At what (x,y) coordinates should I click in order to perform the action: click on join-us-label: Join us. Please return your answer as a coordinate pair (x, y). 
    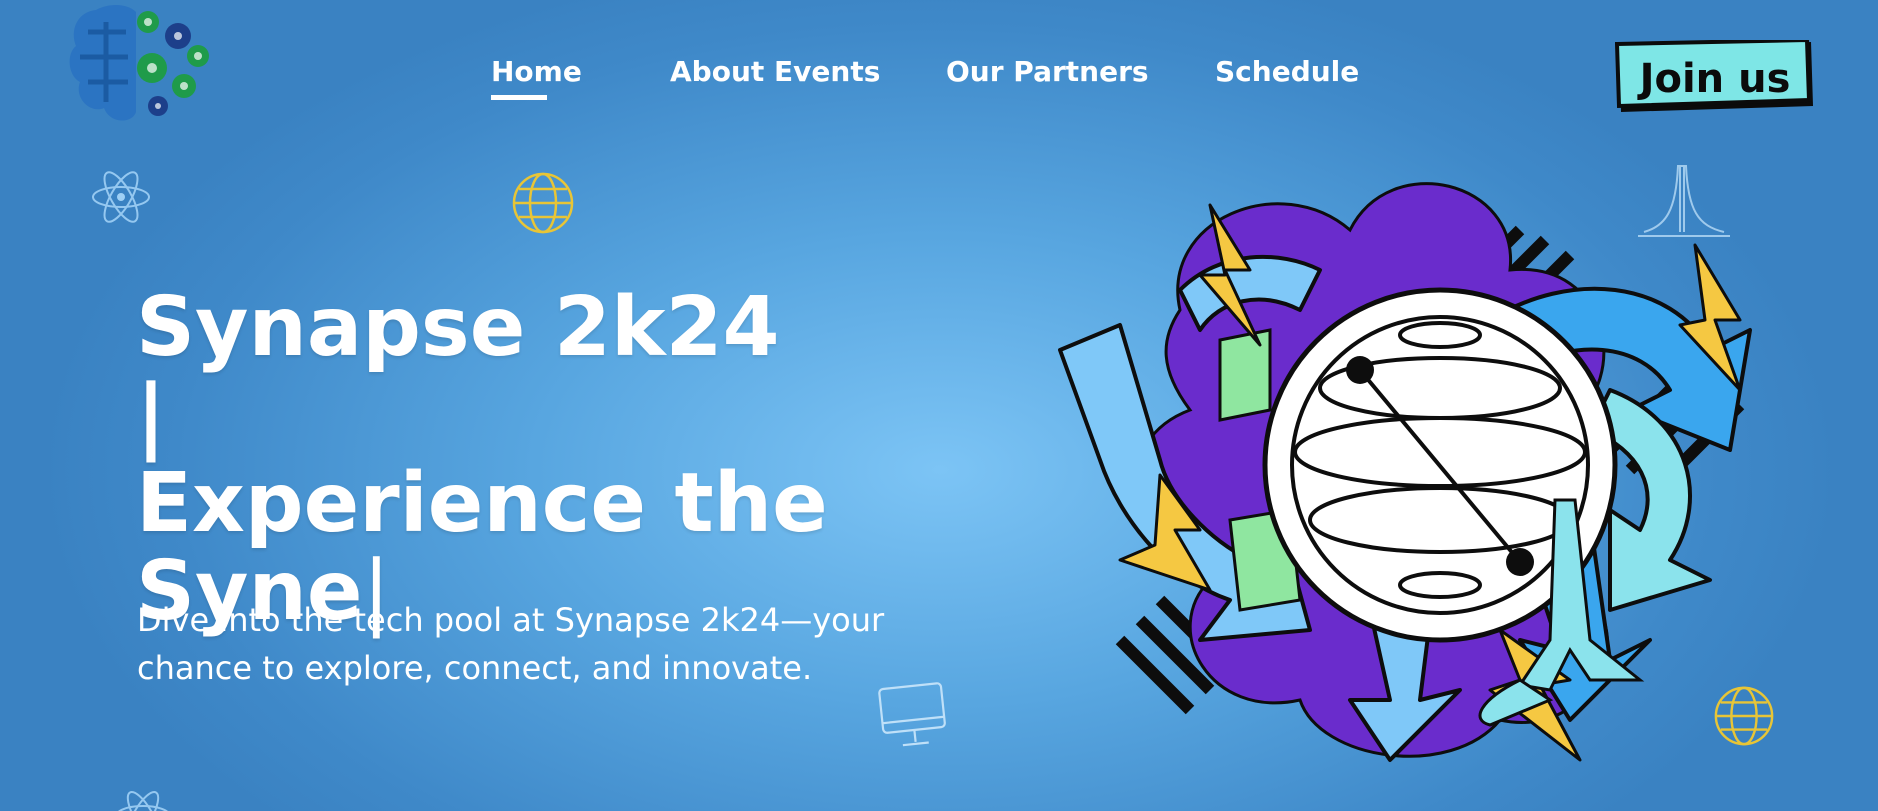
    Looking at the image, I should click on (1715, 79).